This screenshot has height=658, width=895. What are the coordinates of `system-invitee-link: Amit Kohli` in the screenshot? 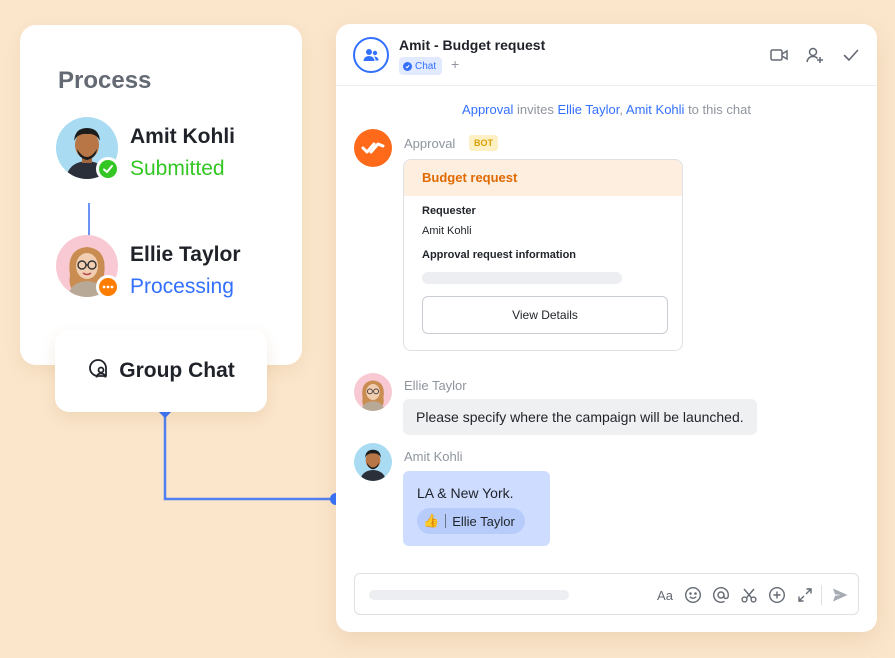 It's located at (655, 109).